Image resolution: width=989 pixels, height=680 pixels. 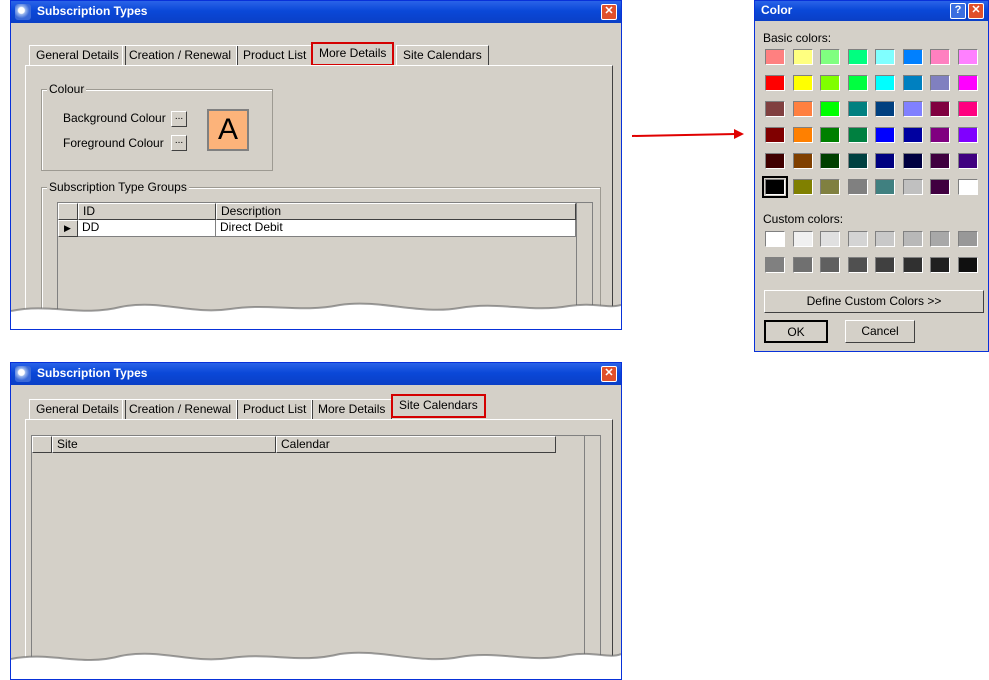 I want to click on row-selector: ▶, so click(x=68, y=228).